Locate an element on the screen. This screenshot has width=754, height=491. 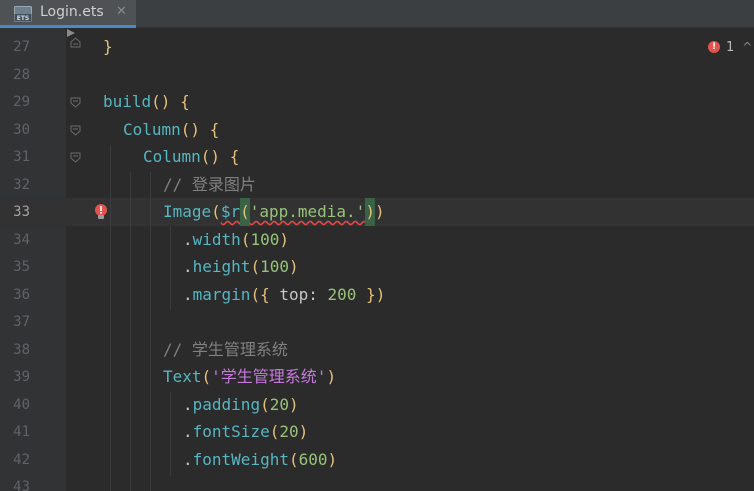
line-number: 36 is located at coordinates (21, 295).